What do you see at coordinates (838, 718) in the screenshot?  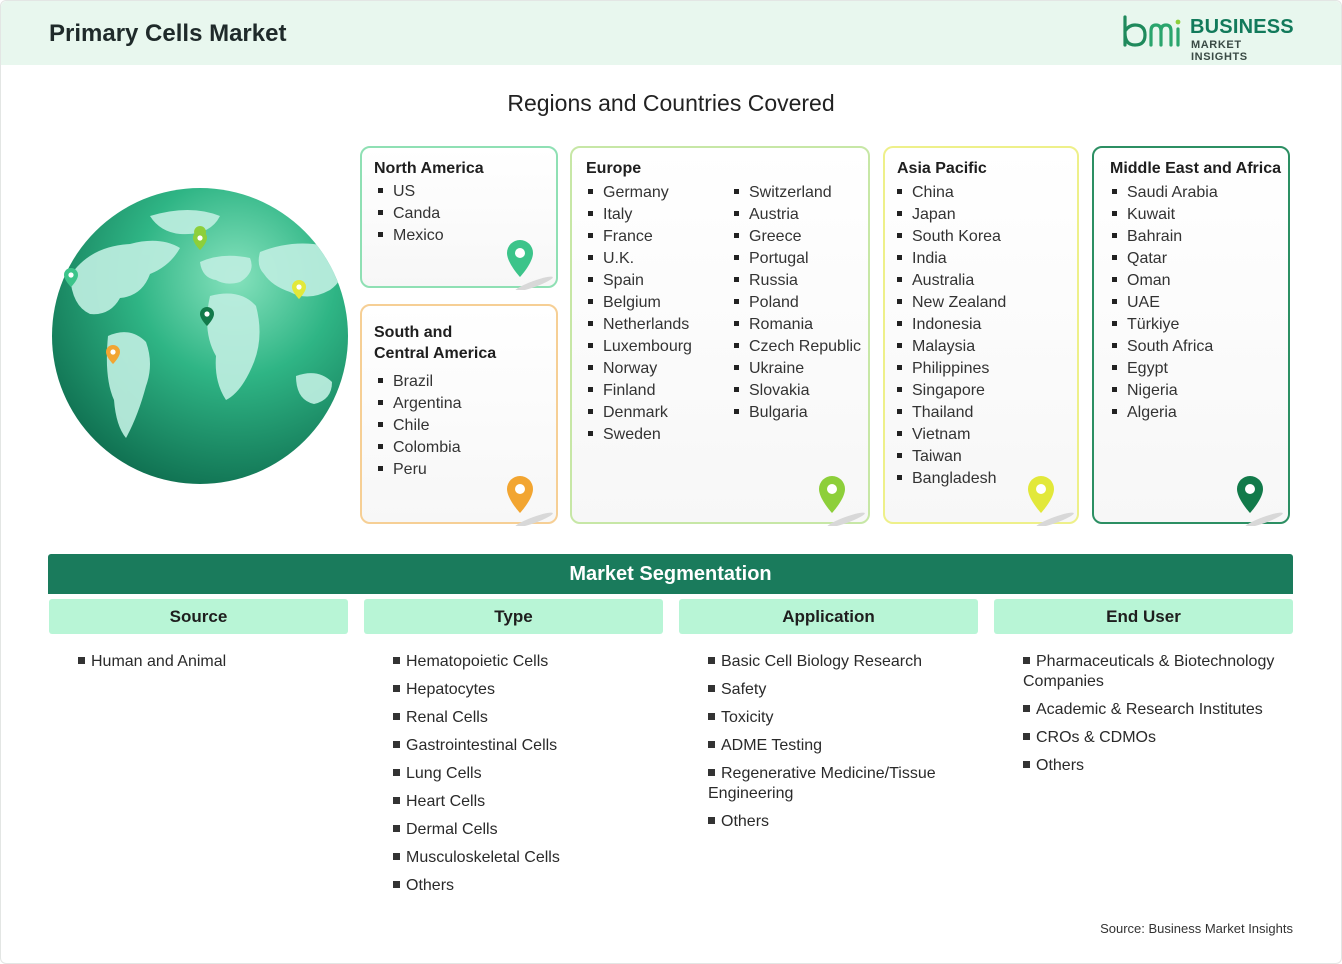 I see `segment-item: Toxicity` at bounding box center [838, 718].